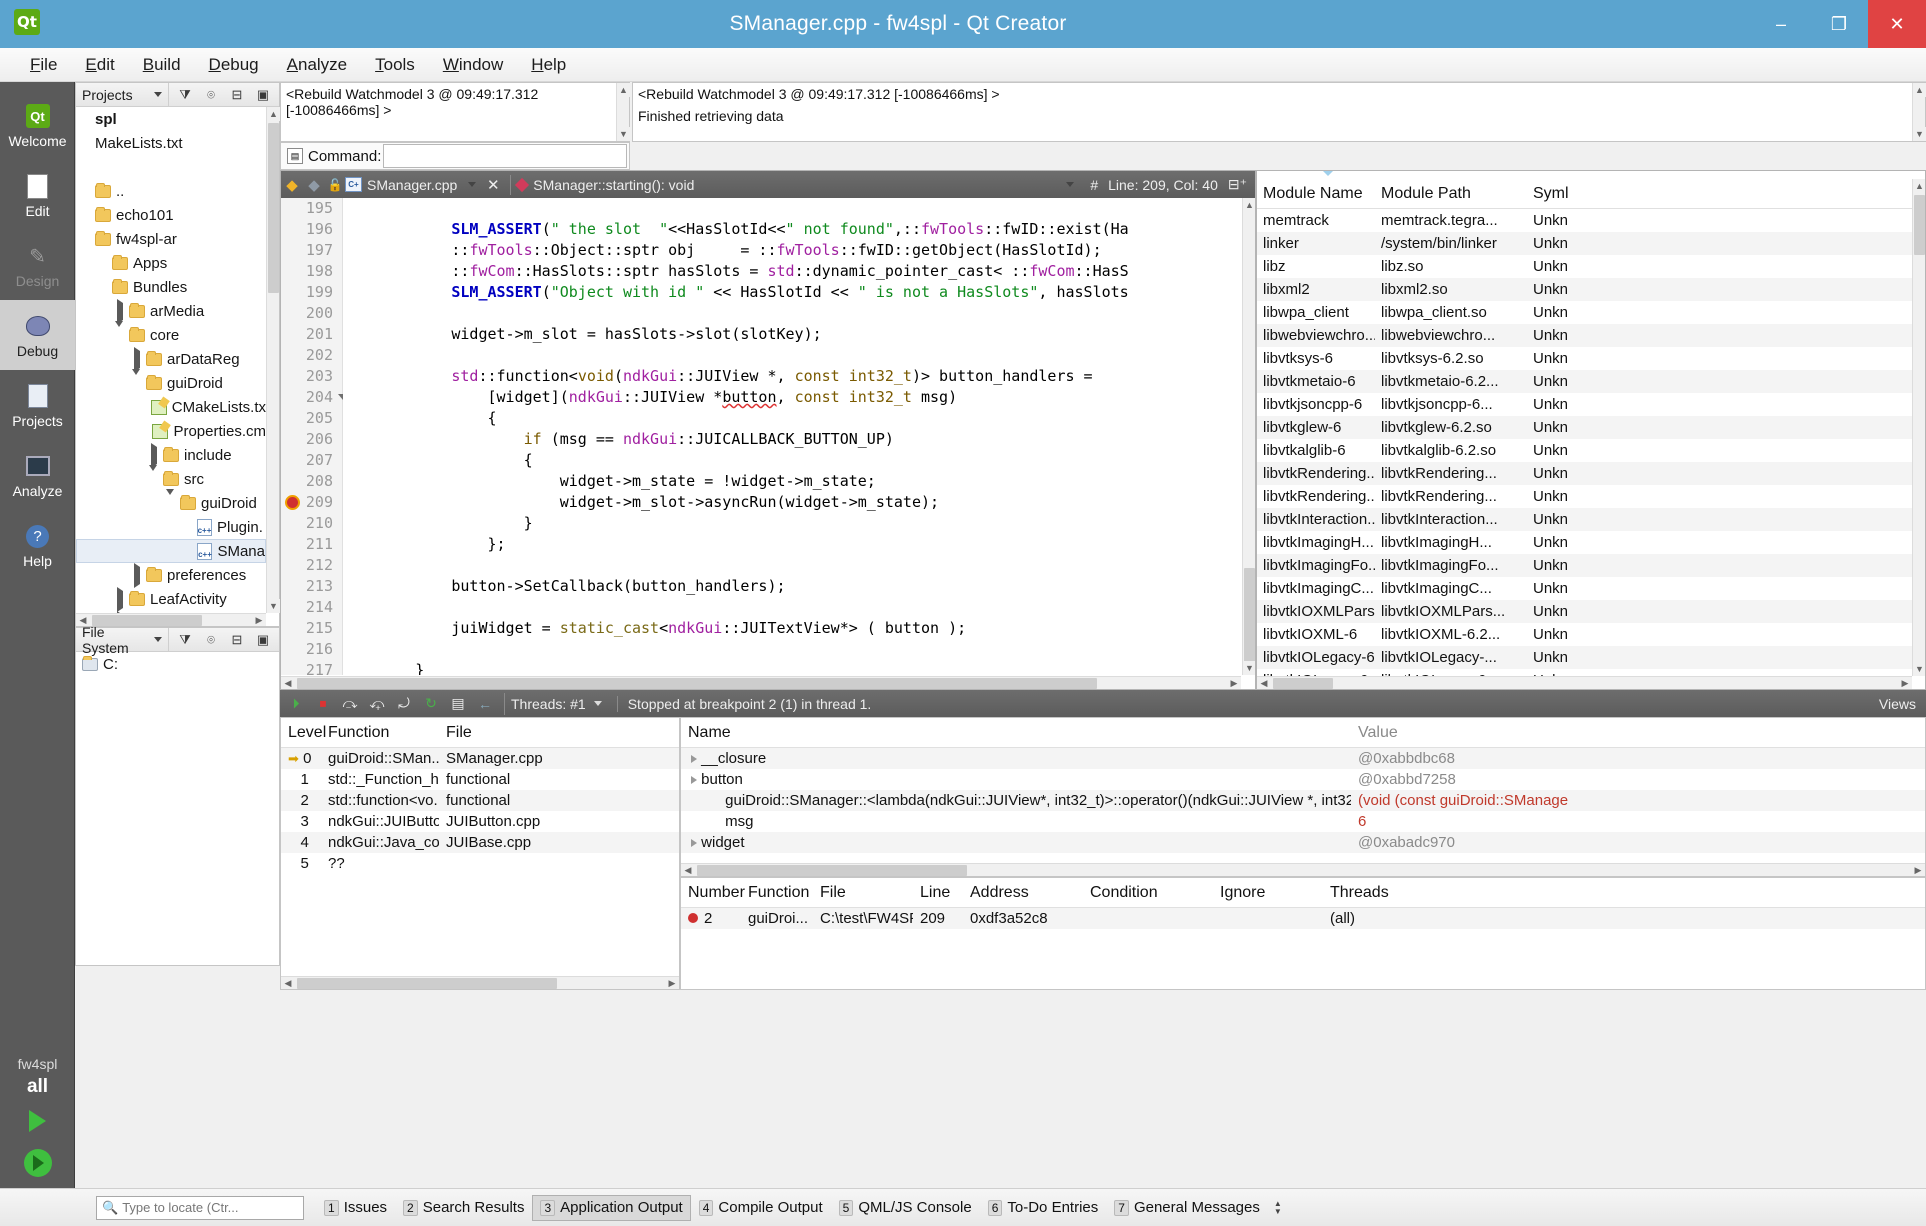  I want to click on menu-item-analyze: Analyze, so click(317, 65).